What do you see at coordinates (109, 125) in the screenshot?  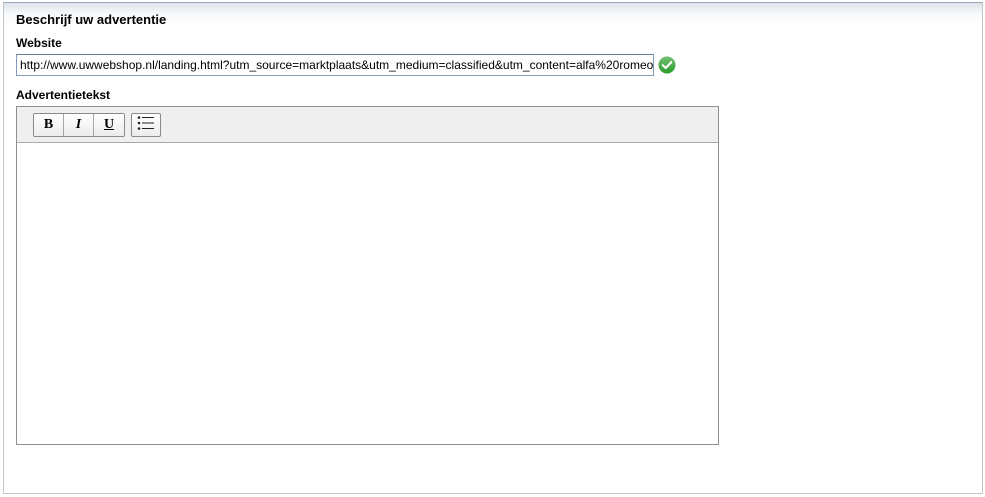 I see `underline-button: U` at bounding box center [109, 125].